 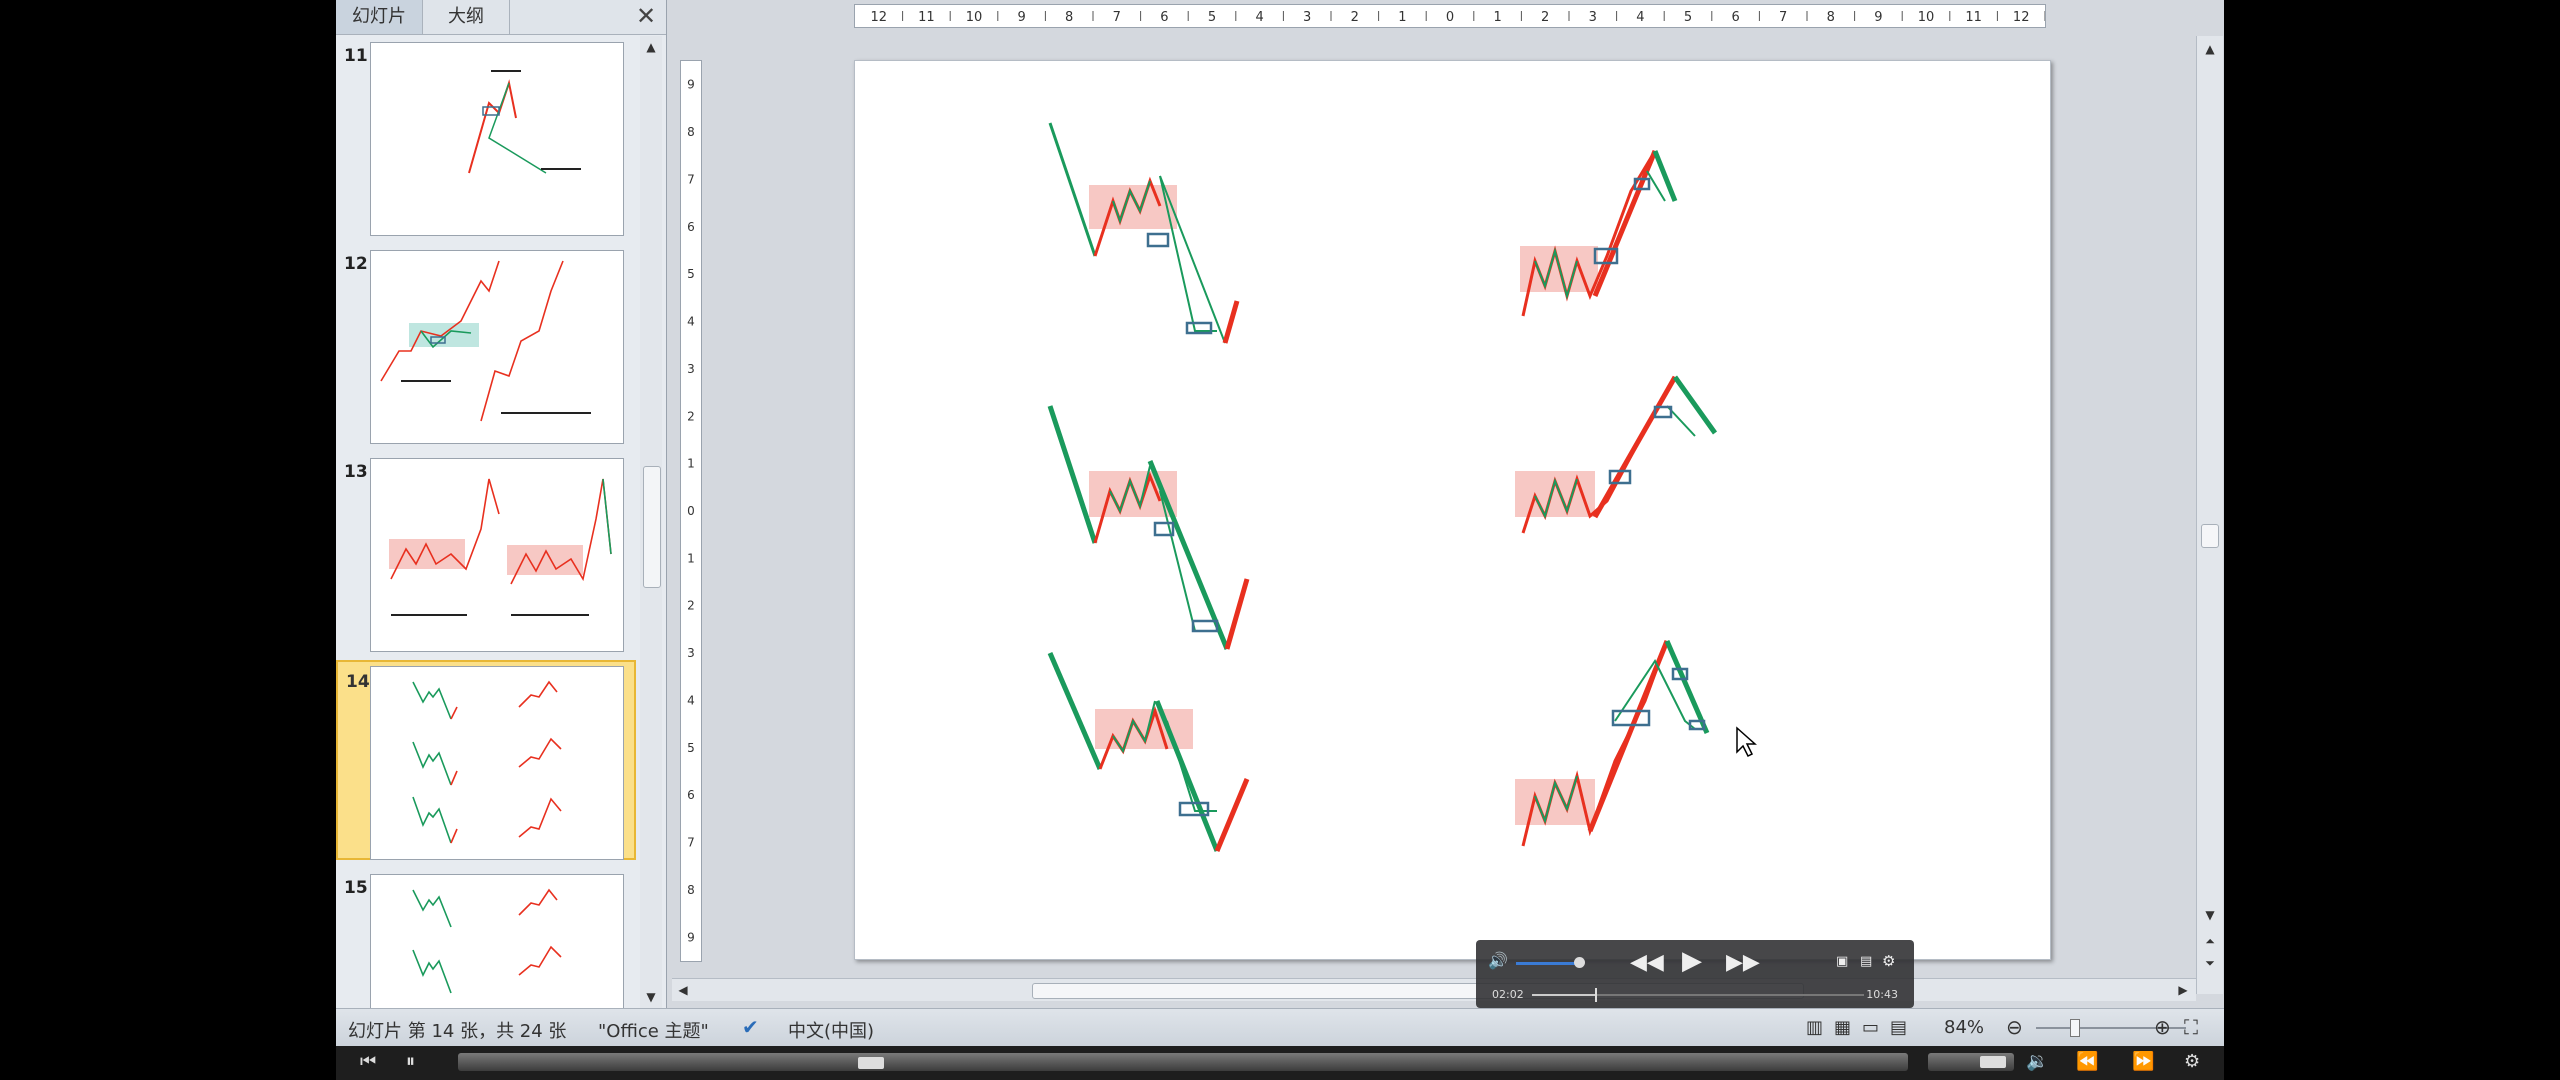 What do you see at coordinates (356, 56) in the screenshot?
I see `slide-number: 11` at bounding box center [356, 56].